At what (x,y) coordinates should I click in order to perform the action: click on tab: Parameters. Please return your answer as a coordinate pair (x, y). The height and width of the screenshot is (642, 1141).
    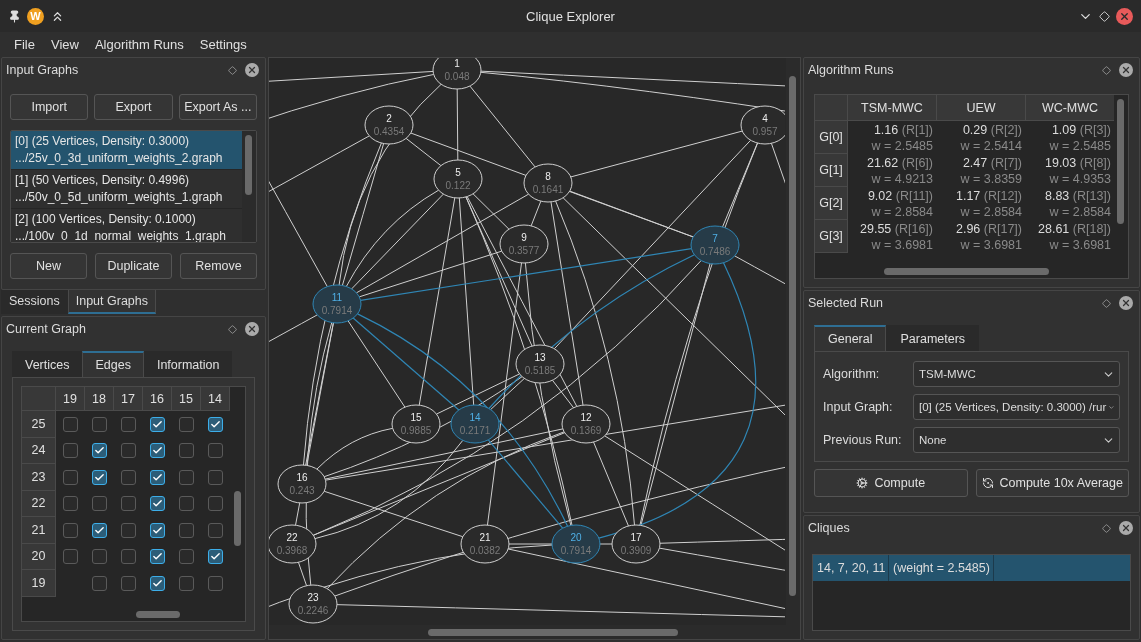
    Looking at the image, I should click on (933, 338).